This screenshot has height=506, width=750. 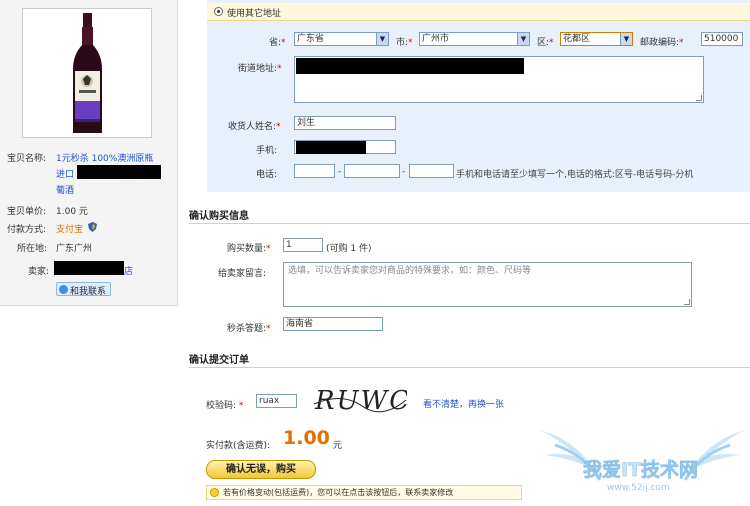 What do you see at coordinates (638, 488) in the screenshot?
I see `watermark-url: www.52ij.com` at bounding box center [638, 488].